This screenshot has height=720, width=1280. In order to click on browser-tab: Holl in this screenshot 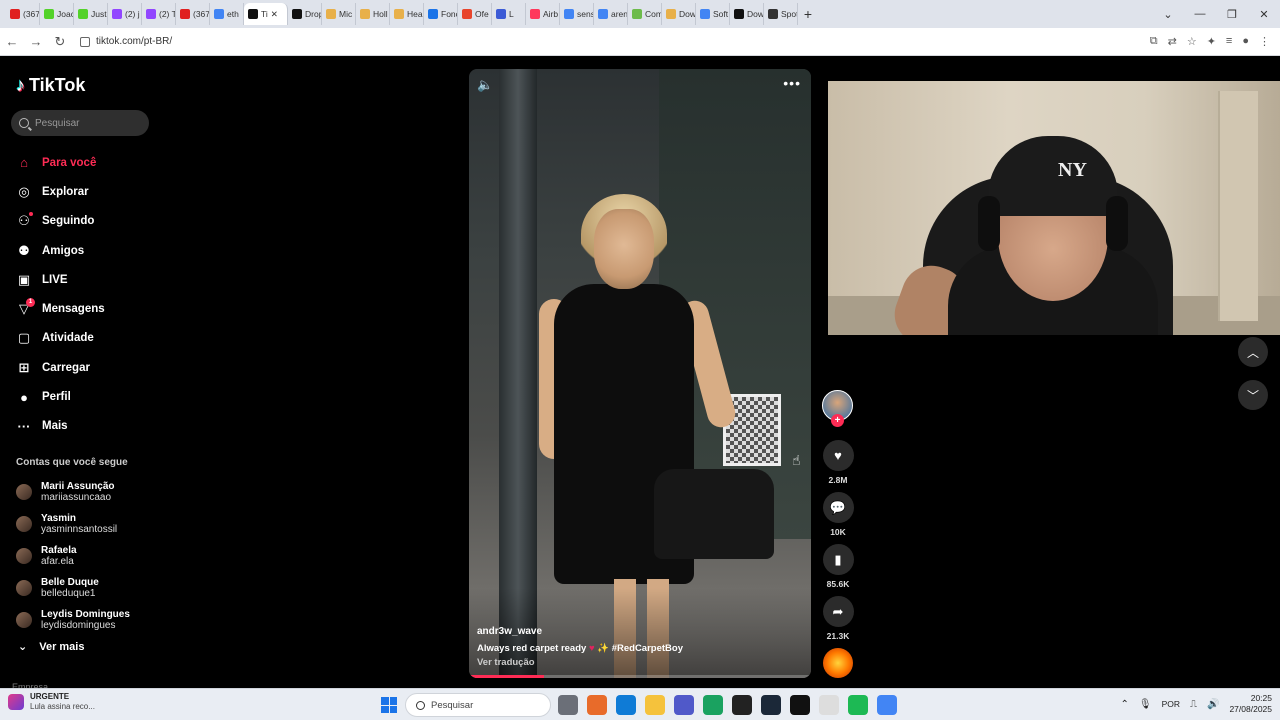, I will do `click(373, 14)`.